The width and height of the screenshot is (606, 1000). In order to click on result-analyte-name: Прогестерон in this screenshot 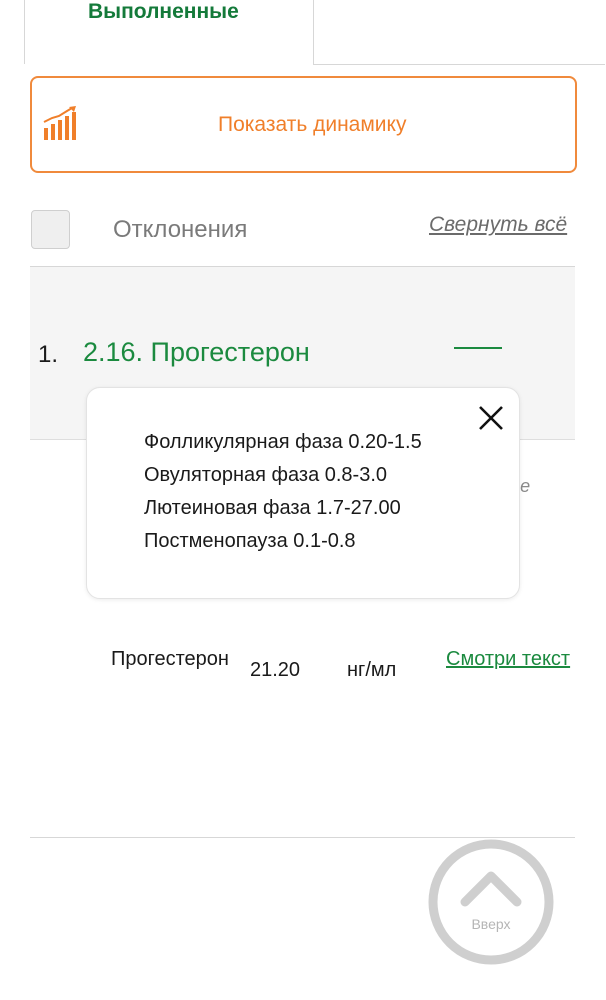, I will do `click(170, 659)`.